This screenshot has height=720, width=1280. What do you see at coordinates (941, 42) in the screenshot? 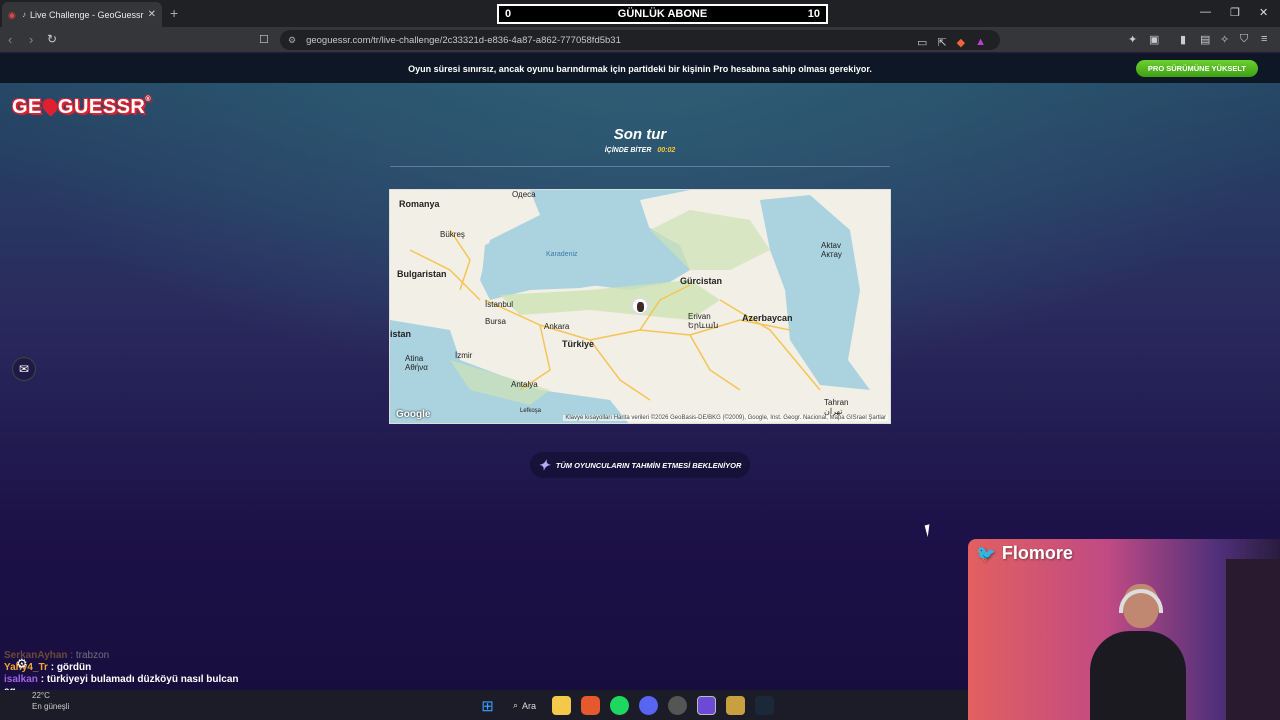
I see `share-icon: ⇱` at bounding box center [941, 42].